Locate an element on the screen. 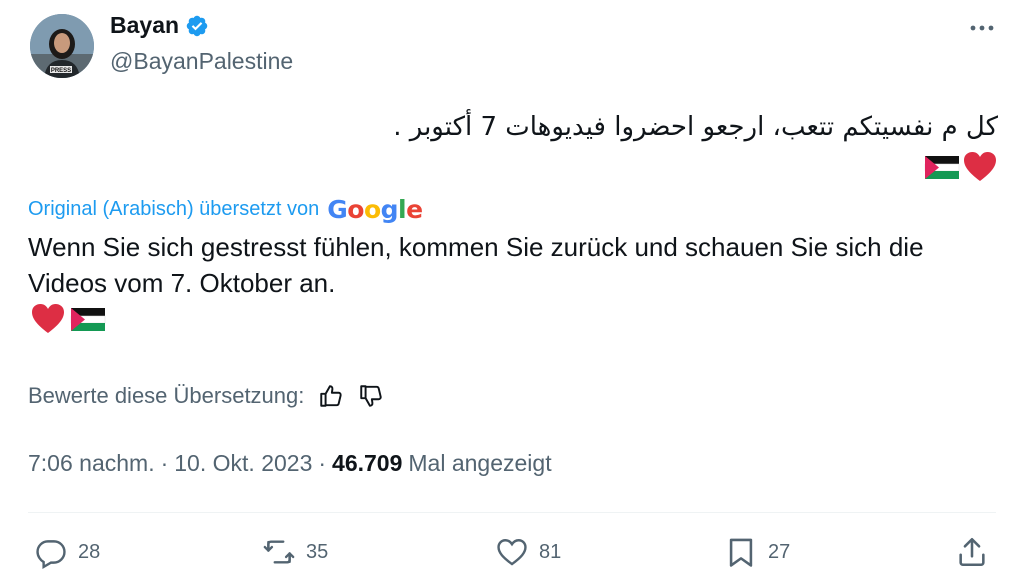 Image resolution: width=1024 pixels, height=587 pixels. original-emojis is located at coordinates (961, 167).